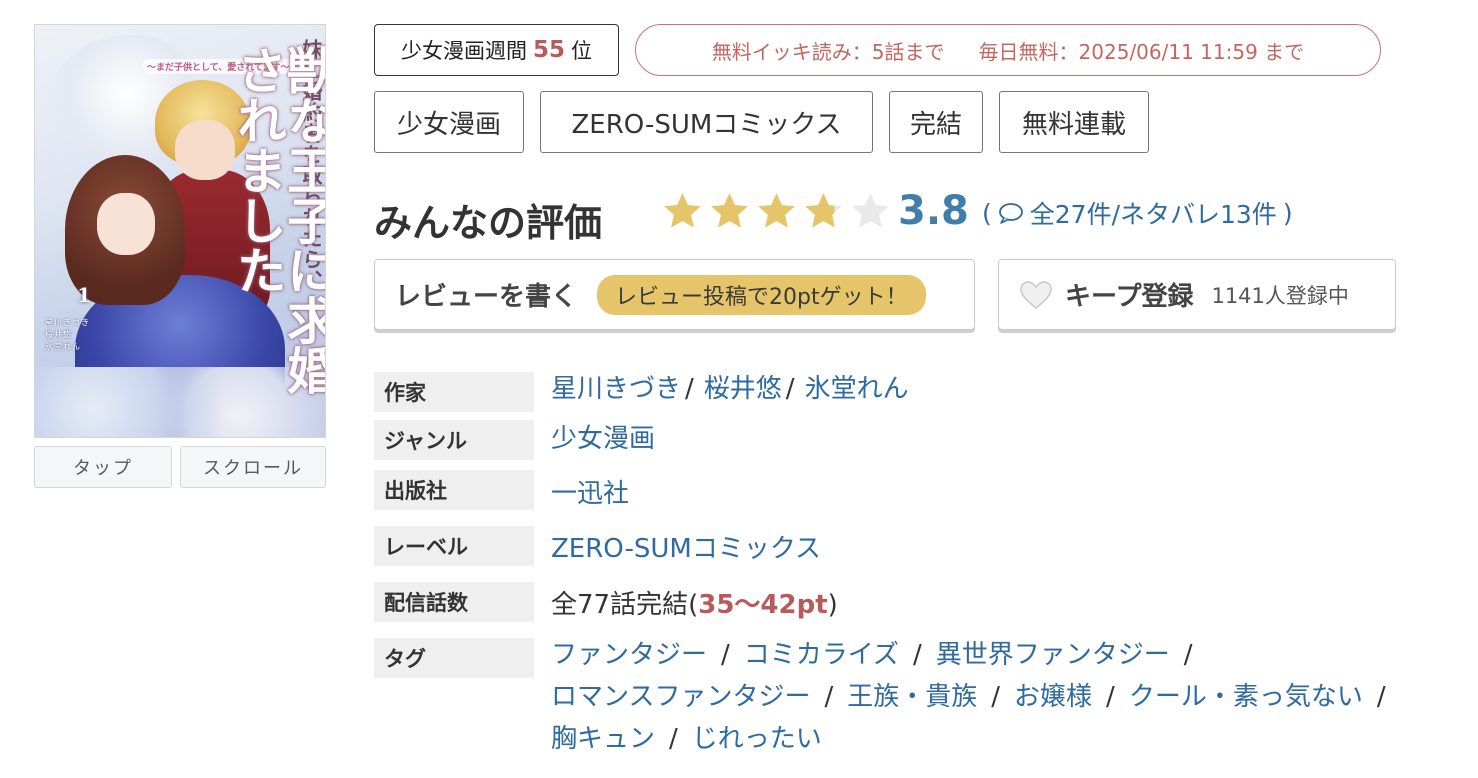 This screenshot has width=1478, height=778. I want to click on keep-count: 1141人登録中, so click(1280, 295).